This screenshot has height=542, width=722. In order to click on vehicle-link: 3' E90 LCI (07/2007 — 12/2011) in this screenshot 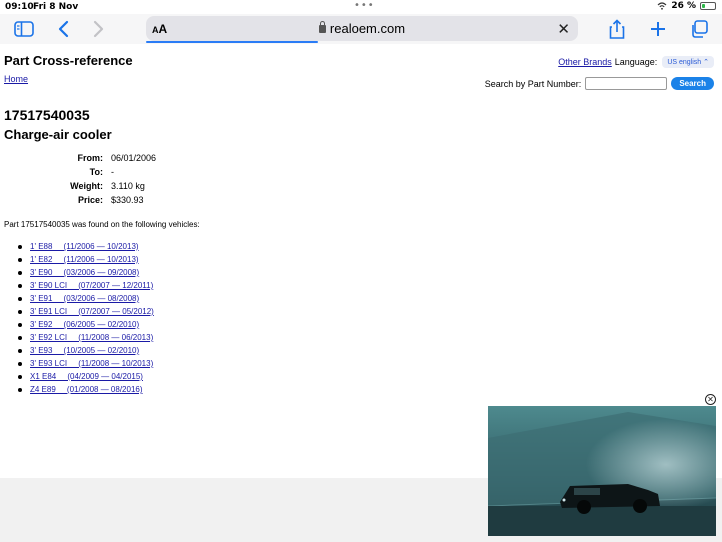, I will do `click(91, 285)`.